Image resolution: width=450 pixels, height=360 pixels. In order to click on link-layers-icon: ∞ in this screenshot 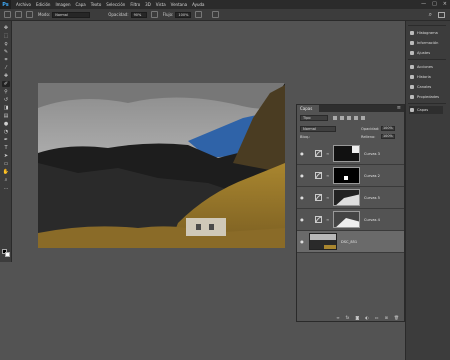, I will do `click(337, 317)`.